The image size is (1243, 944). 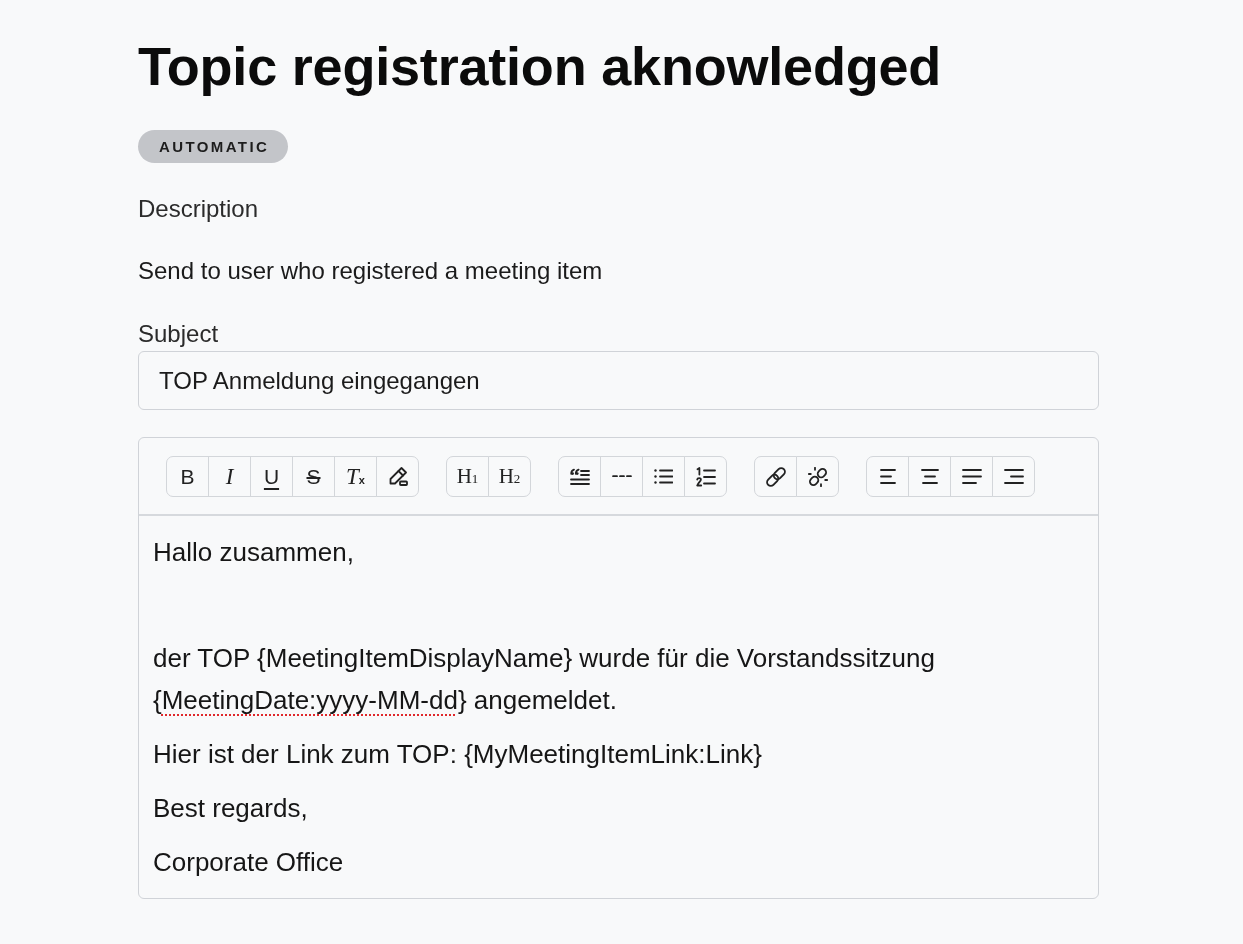 I want to click on dashes-icon, so click(x=621, y=476).